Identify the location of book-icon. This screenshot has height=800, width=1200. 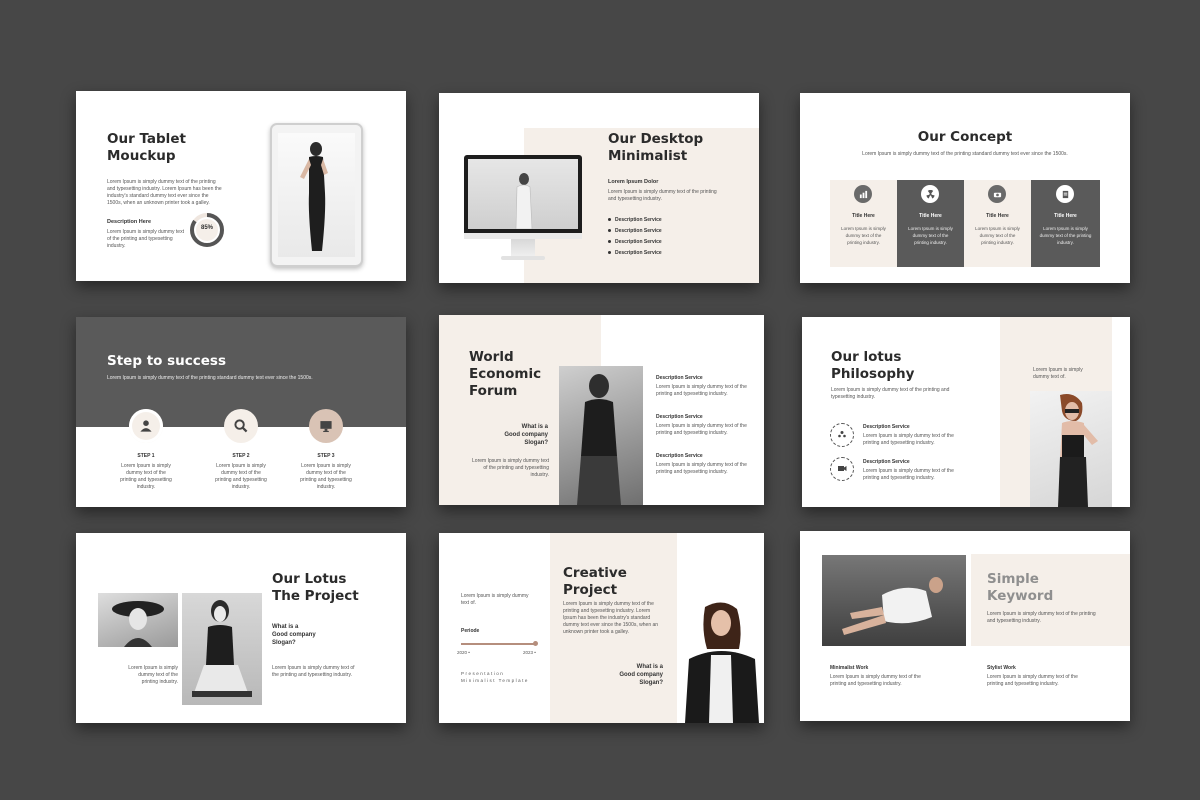
(1065, 194).